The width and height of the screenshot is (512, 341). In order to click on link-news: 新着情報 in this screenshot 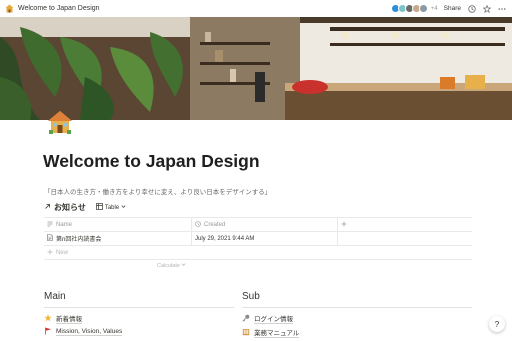, I will do `click(63, 318)`.